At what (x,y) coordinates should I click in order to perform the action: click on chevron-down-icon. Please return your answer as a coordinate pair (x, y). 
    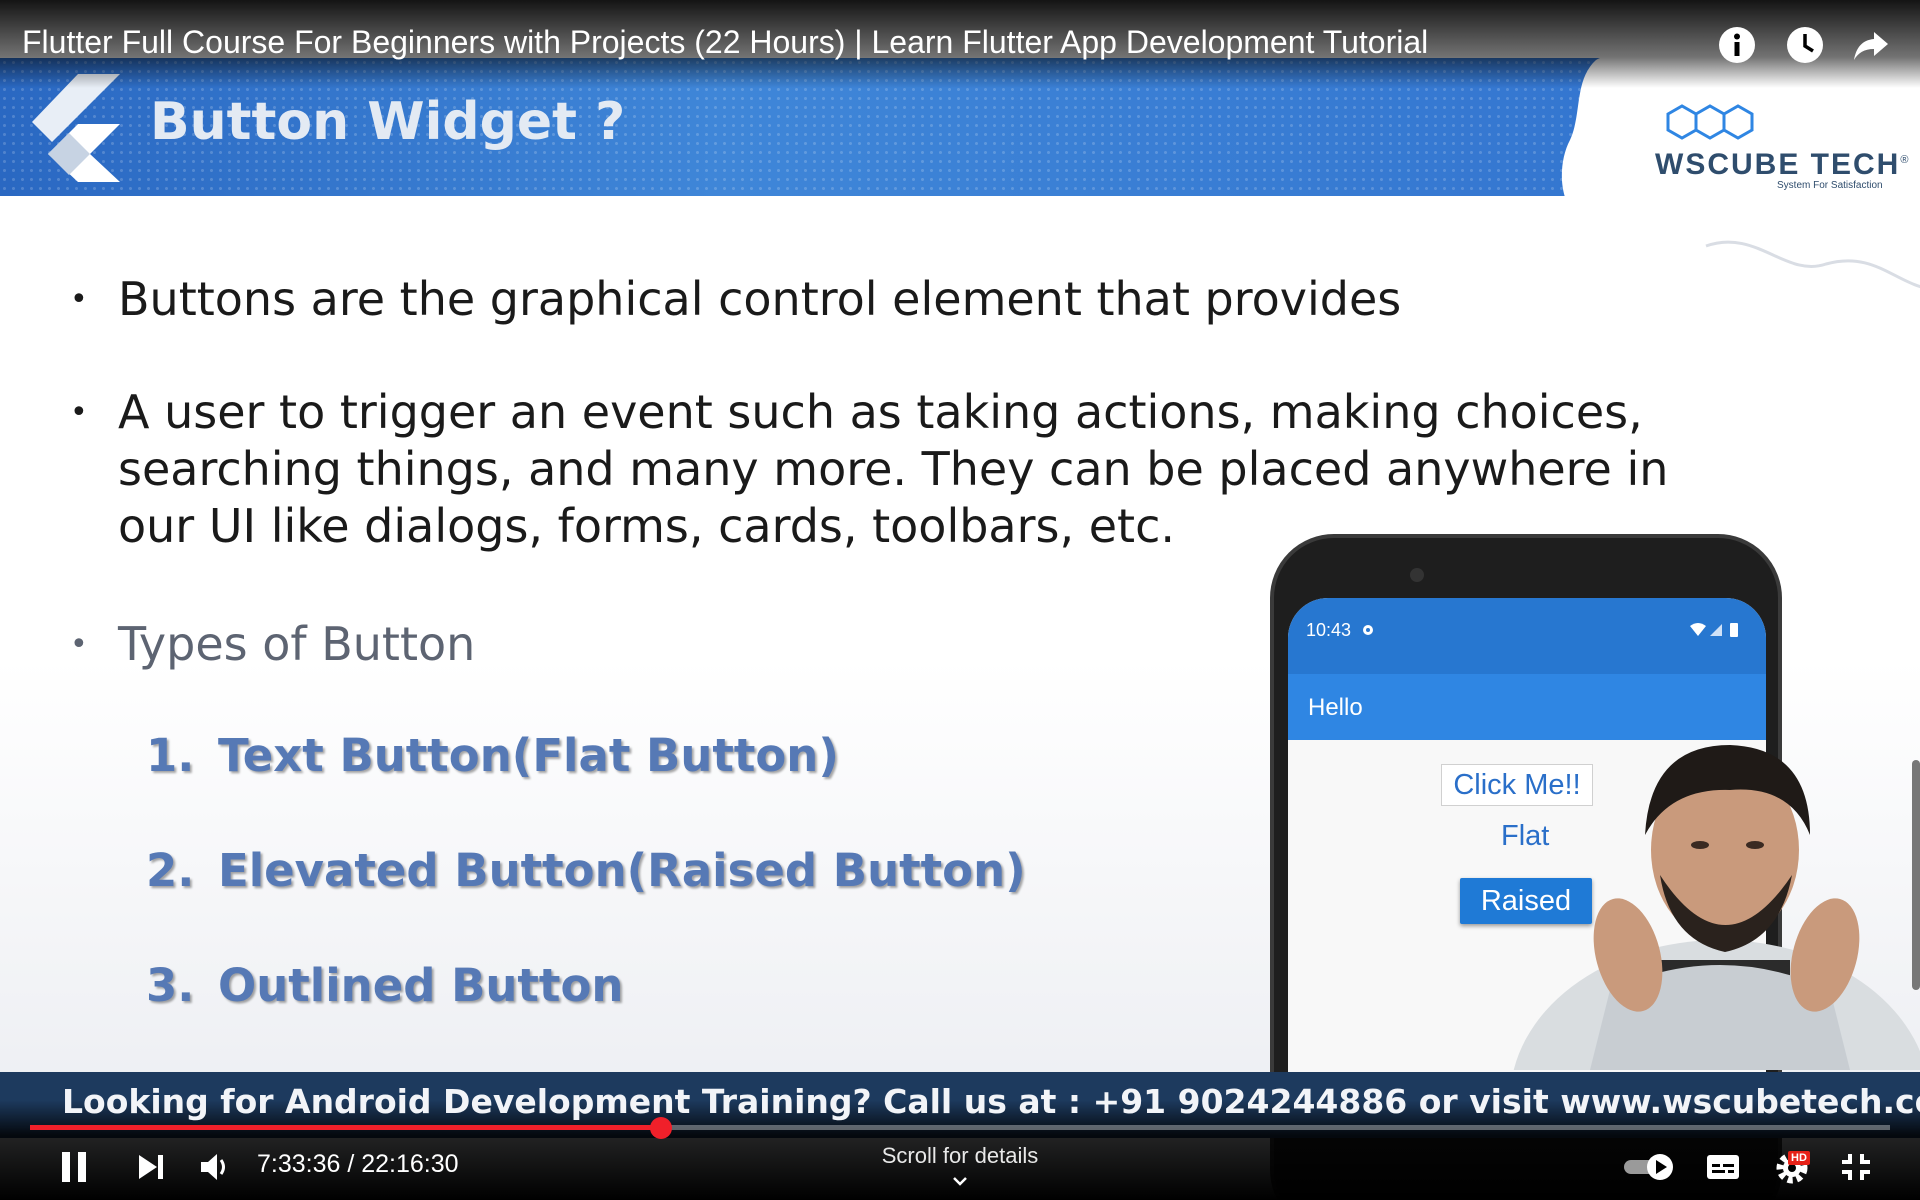
    Looking at the image, I should click on (960, 1181).